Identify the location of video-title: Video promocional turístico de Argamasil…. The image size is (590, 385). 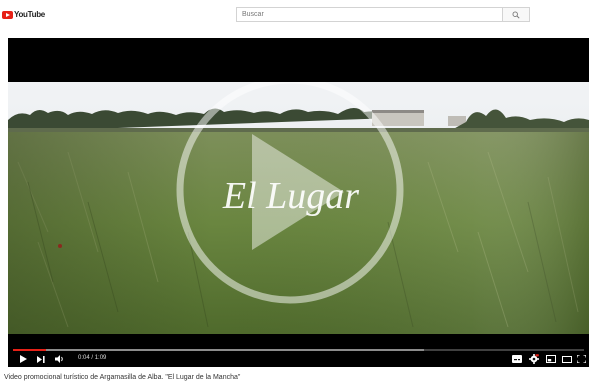
(122, 377).